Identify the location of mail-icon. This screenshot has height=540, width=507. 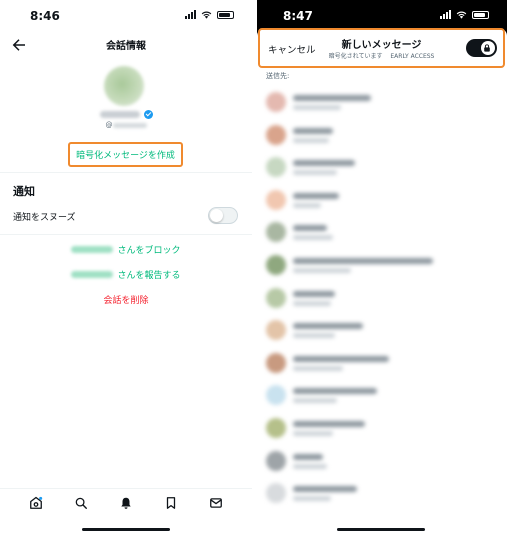
(216, 503).